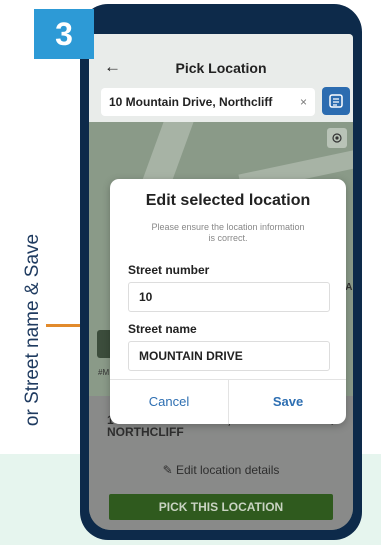 This screenshot has height=545, width=381. What do you see at coordinates (145, 432) in the screenshot?
I see `address-line-2: NORTHCLIFF` at bounding box center [145, 432].